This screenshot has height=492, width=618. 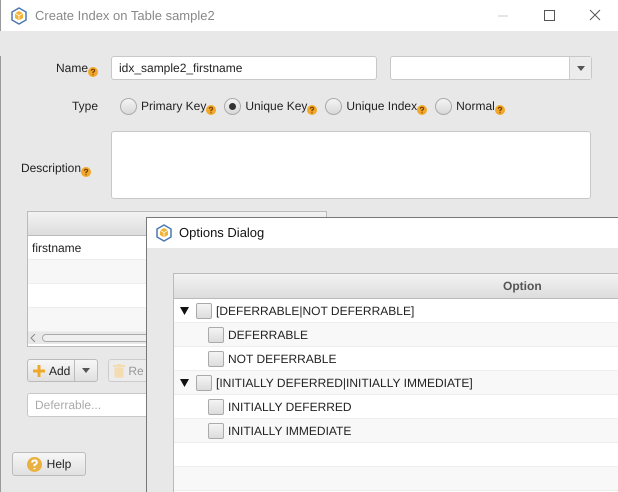 What do you see at coordinates (396, 335) in the screenshot?
I see `tree-row: DEFERRABLE` at bounding box center [396, 335].